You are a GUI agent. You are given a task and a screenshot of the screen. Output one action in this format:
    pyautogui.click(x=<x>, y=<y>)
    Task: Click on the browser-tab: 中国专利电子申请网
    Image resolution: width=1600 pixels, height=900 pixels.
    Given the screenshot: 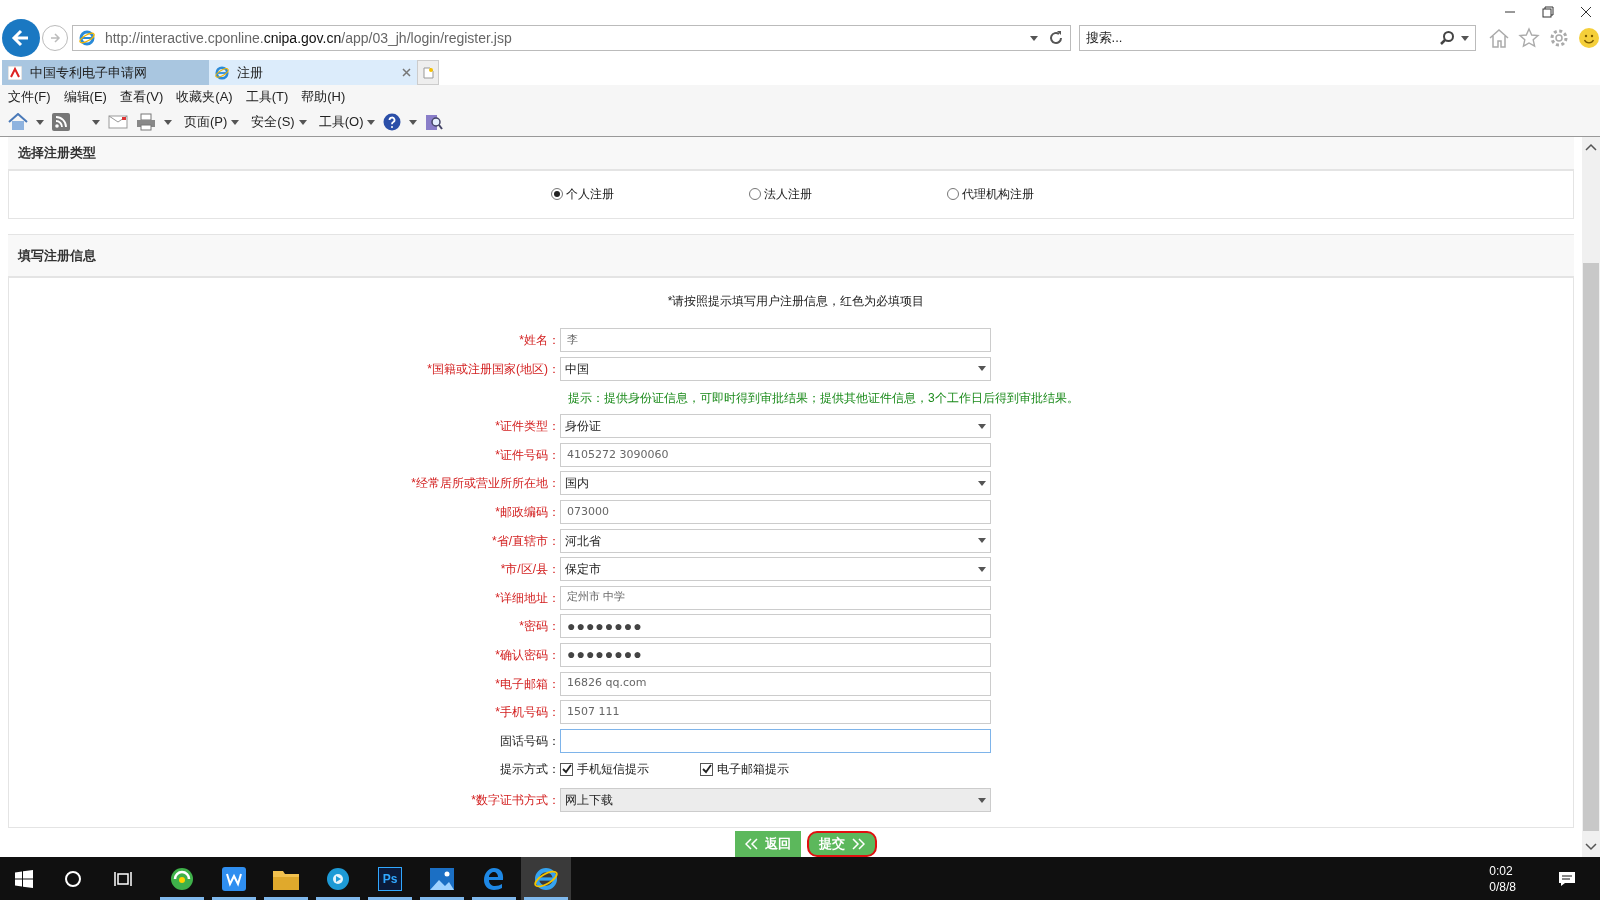 What is the action you would take?
    pyautogui.click(x=105, y=72)
    